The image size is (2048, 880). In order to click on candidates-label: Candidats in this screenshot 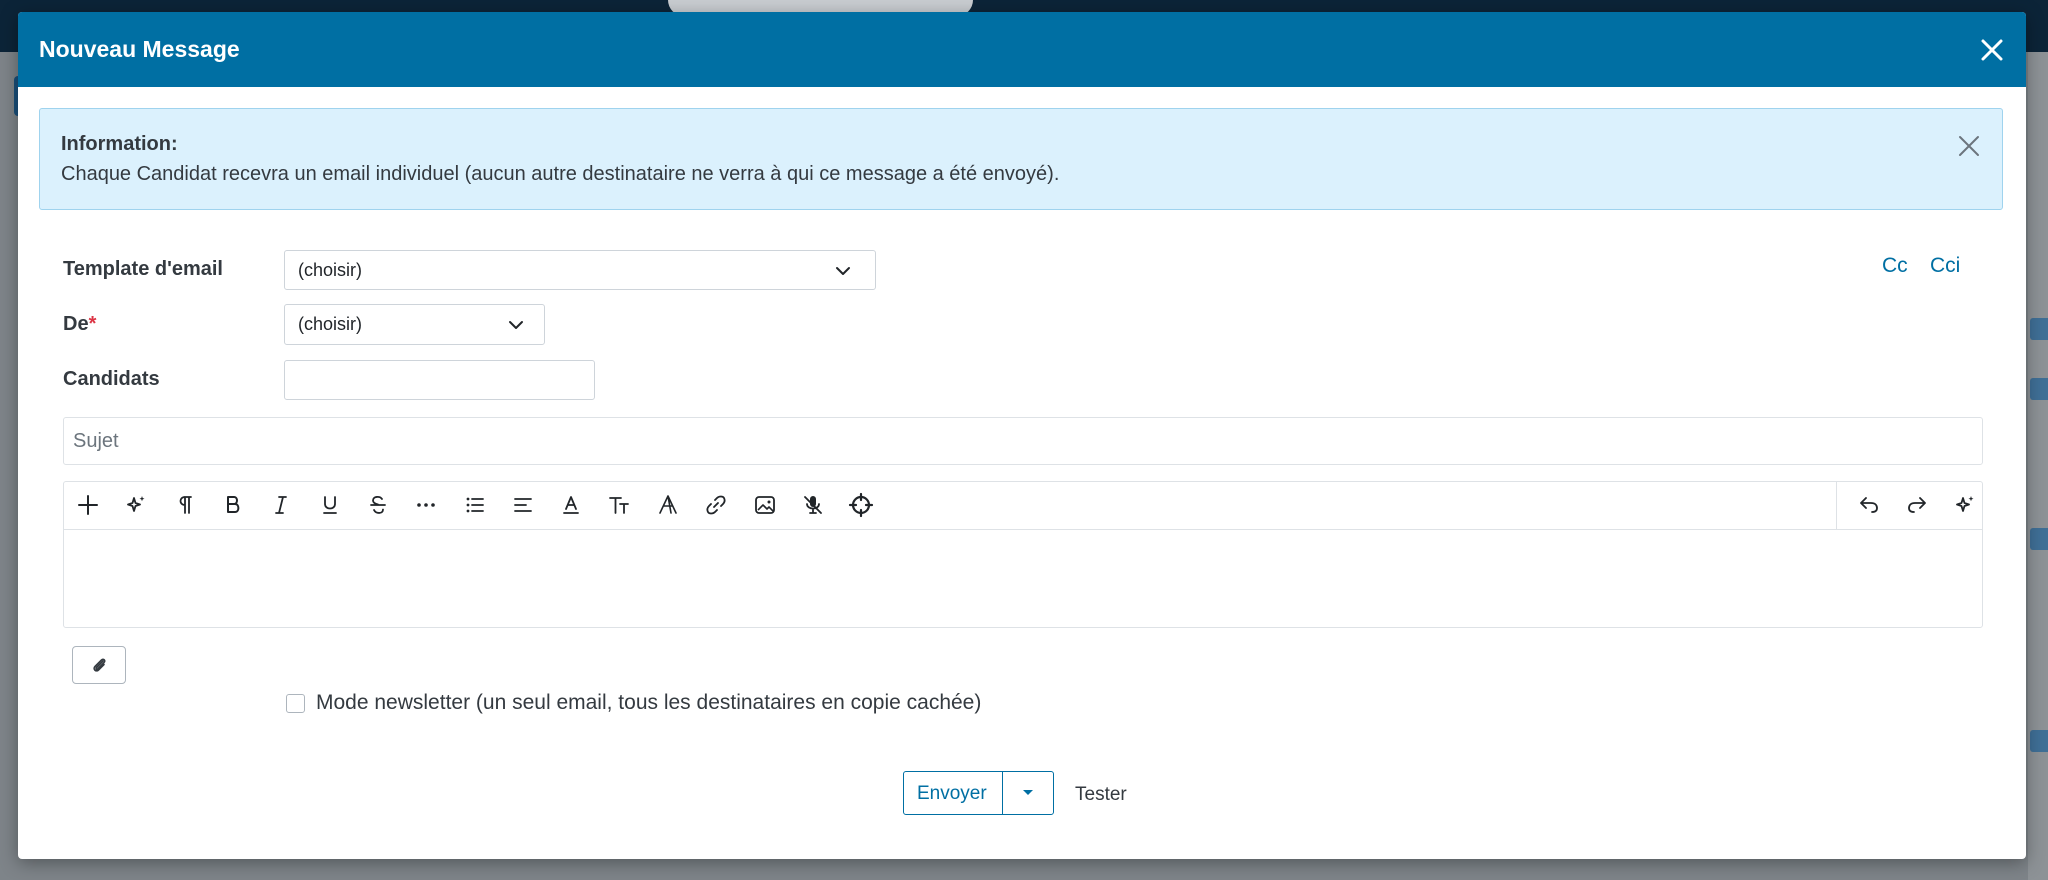, I will do `click(111, 379)`.